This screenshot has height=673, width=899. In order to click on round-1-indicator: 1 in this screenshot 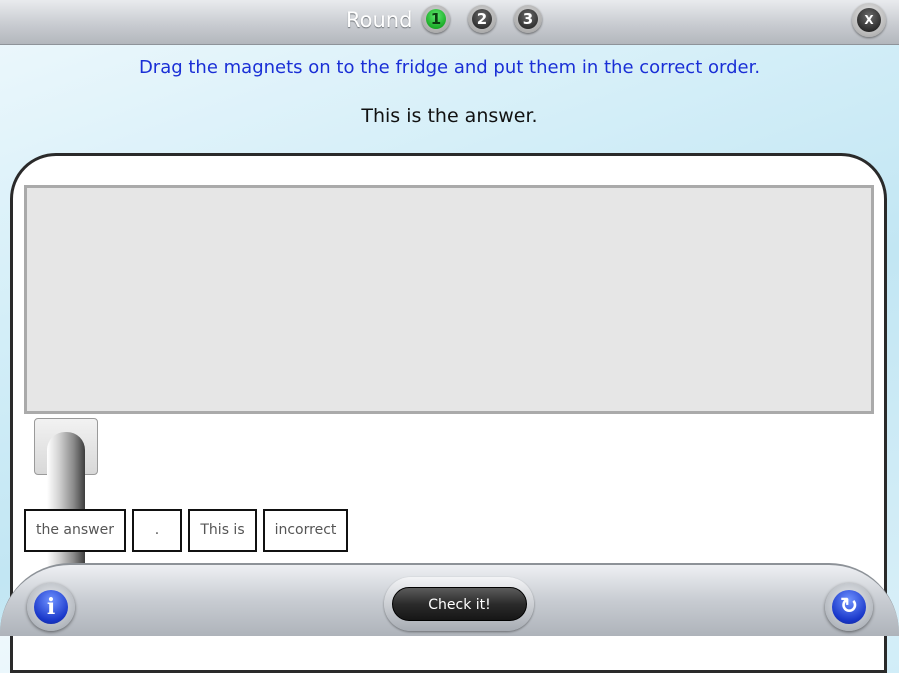, I will do `click(436, 19)`.